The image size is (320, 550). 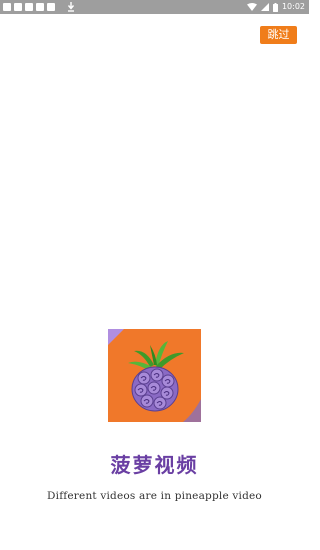 What do you see at coordinates (71, 7) in the screenshot?
I see `download-icon` at bounding box center [71, 7].